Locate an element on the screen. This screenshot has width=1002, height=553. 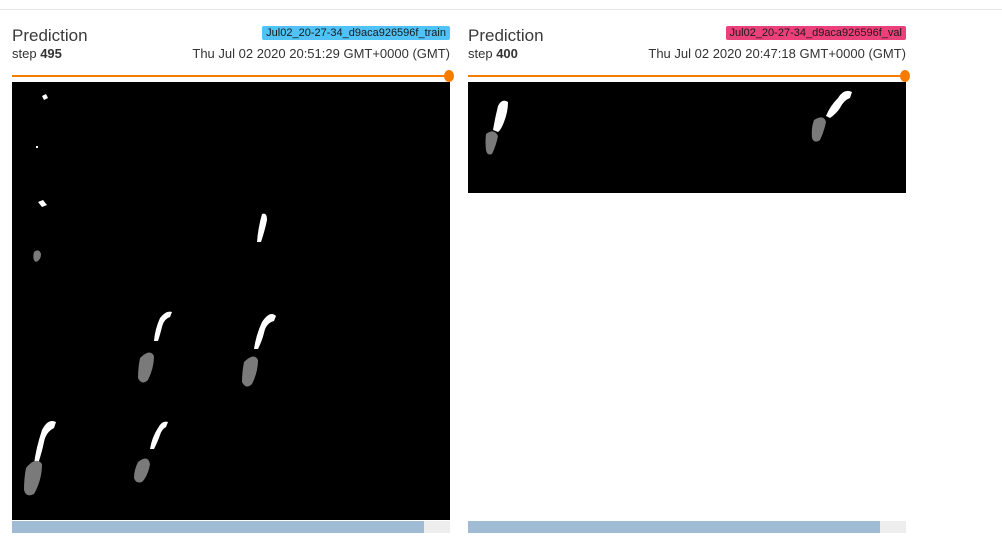
timestamp: Thu Jul 02 2020 20:47:18 GMT+0000 (GMT) is located at coordinates (777, 53).